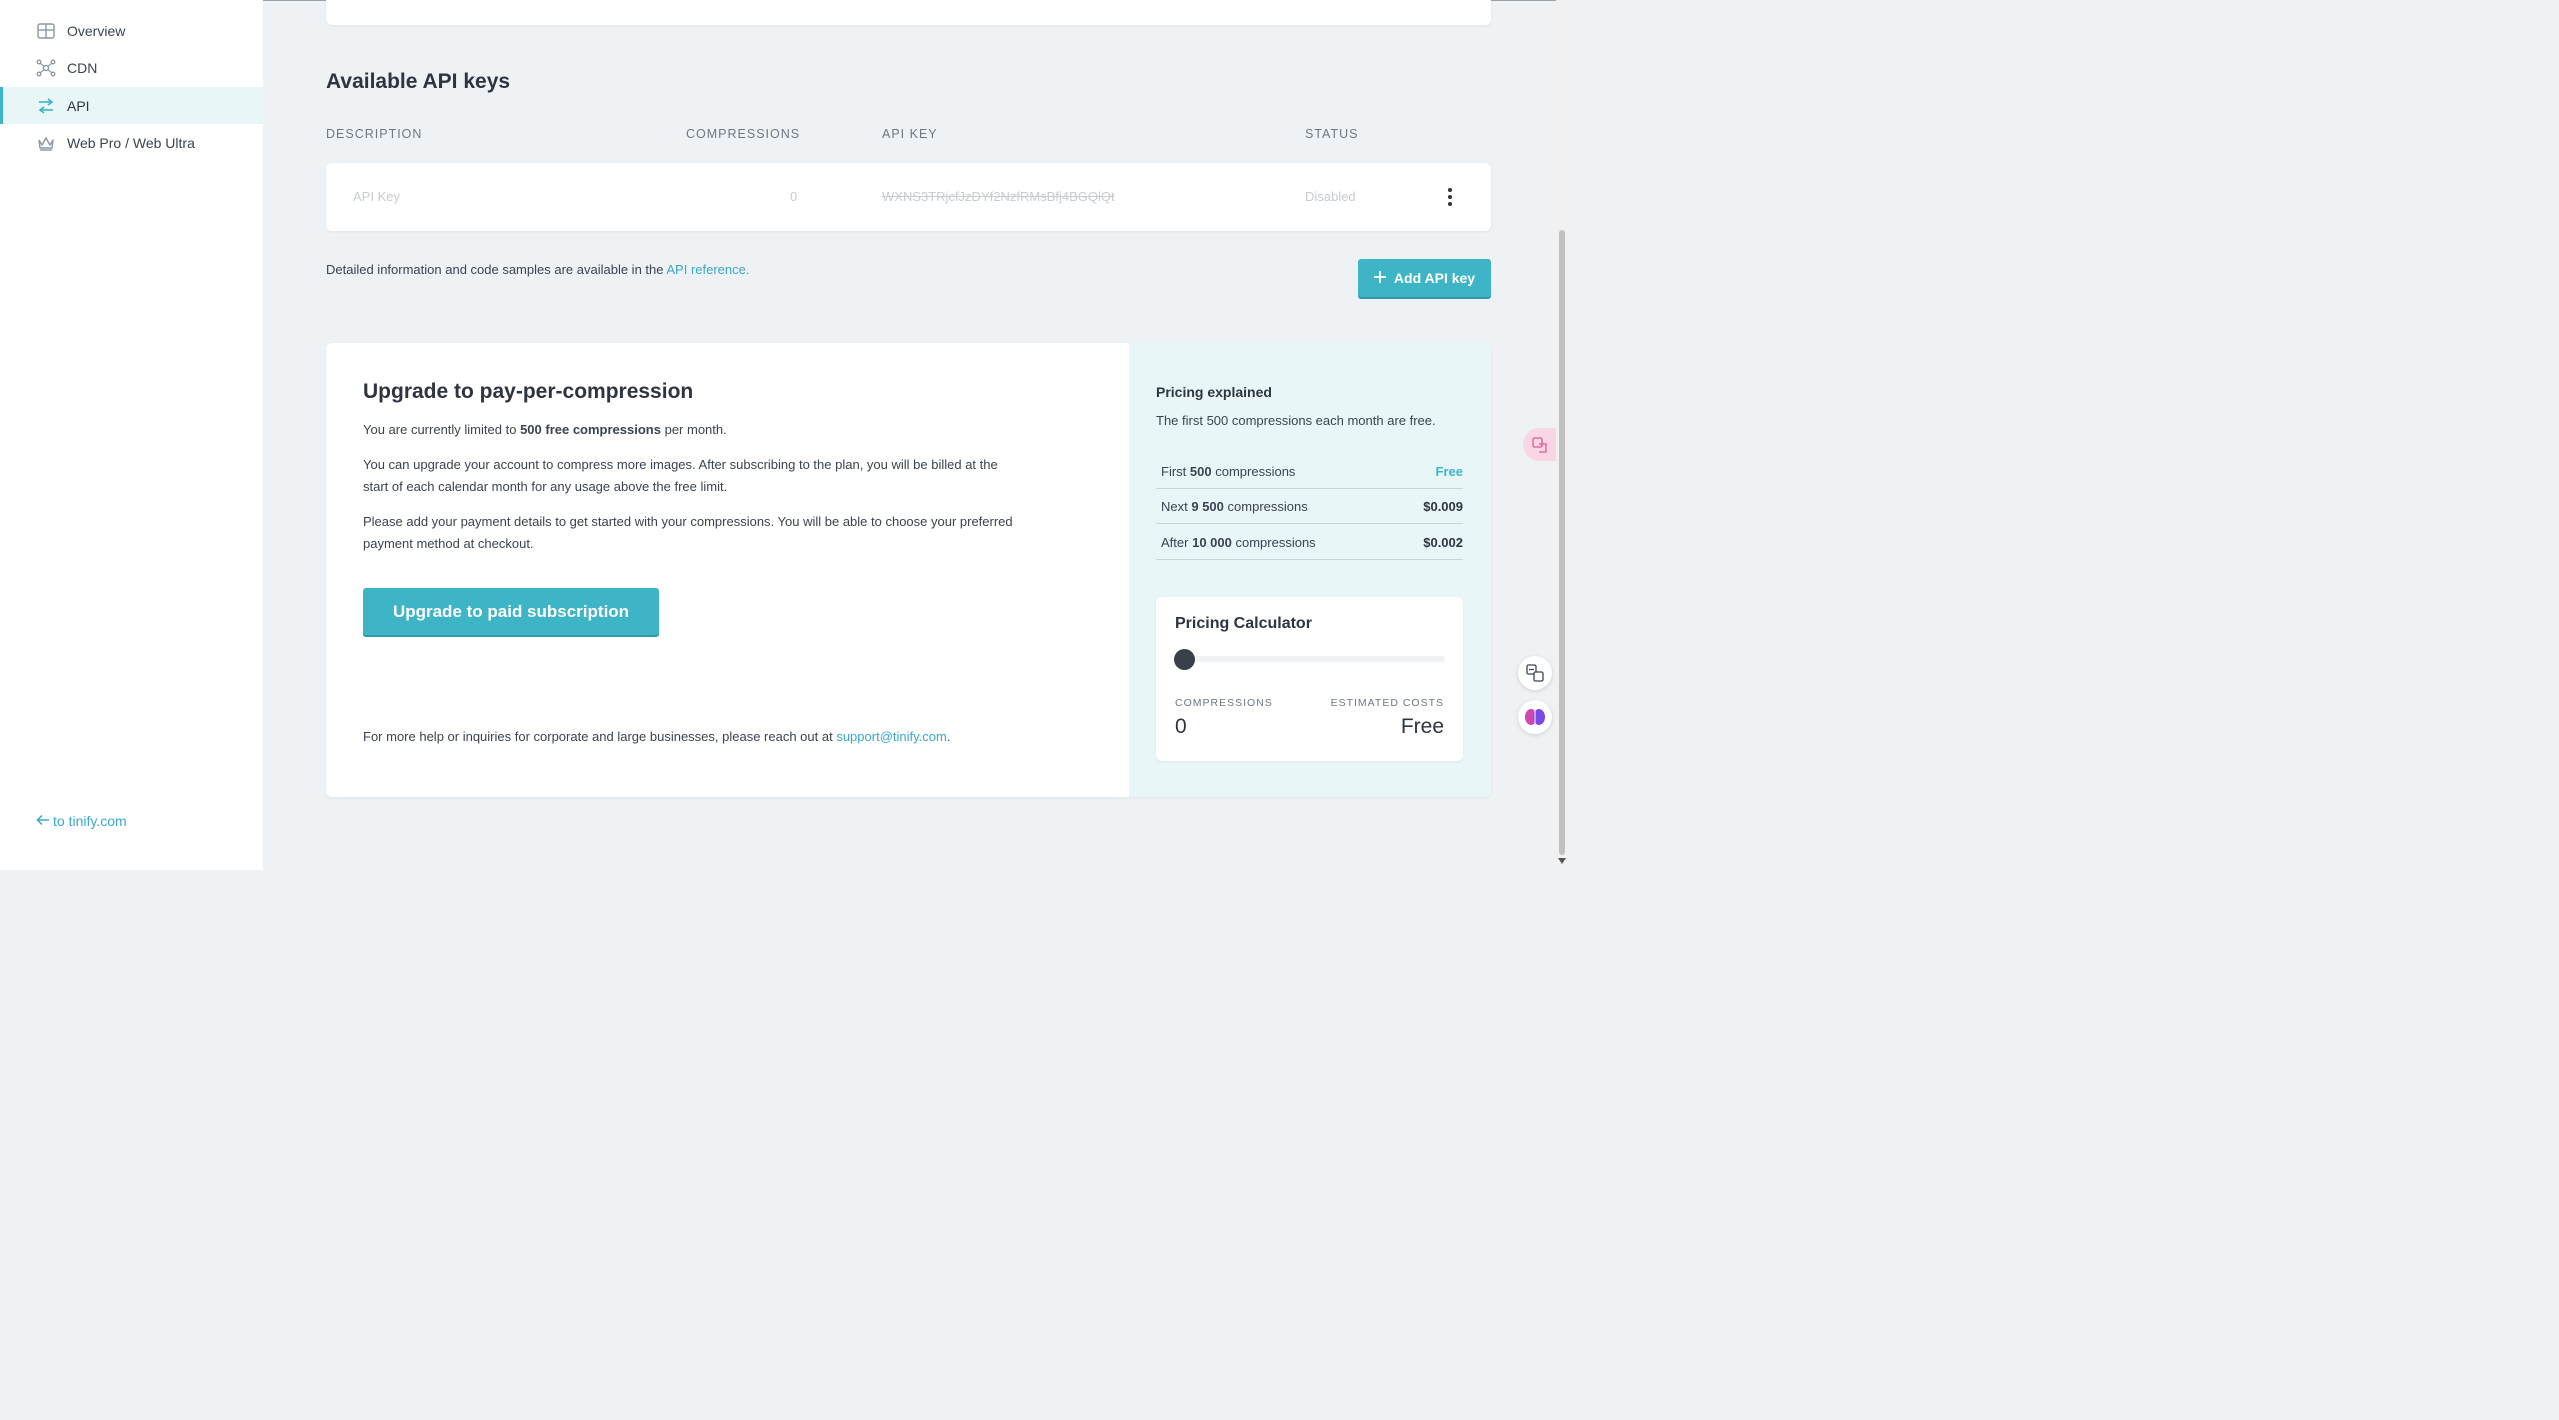  I want to click on pricing-tier-row: First 500 compressions Free, so click(1309, 471).